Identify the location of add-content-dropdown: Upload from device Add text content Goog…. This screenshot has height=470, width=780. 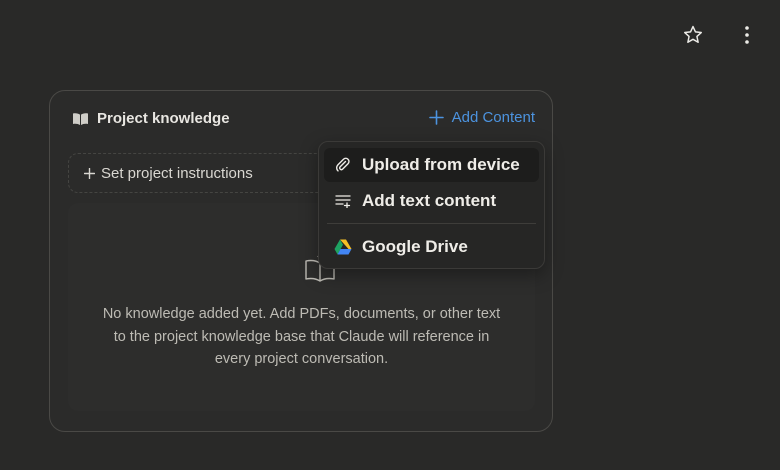
(431, 205).